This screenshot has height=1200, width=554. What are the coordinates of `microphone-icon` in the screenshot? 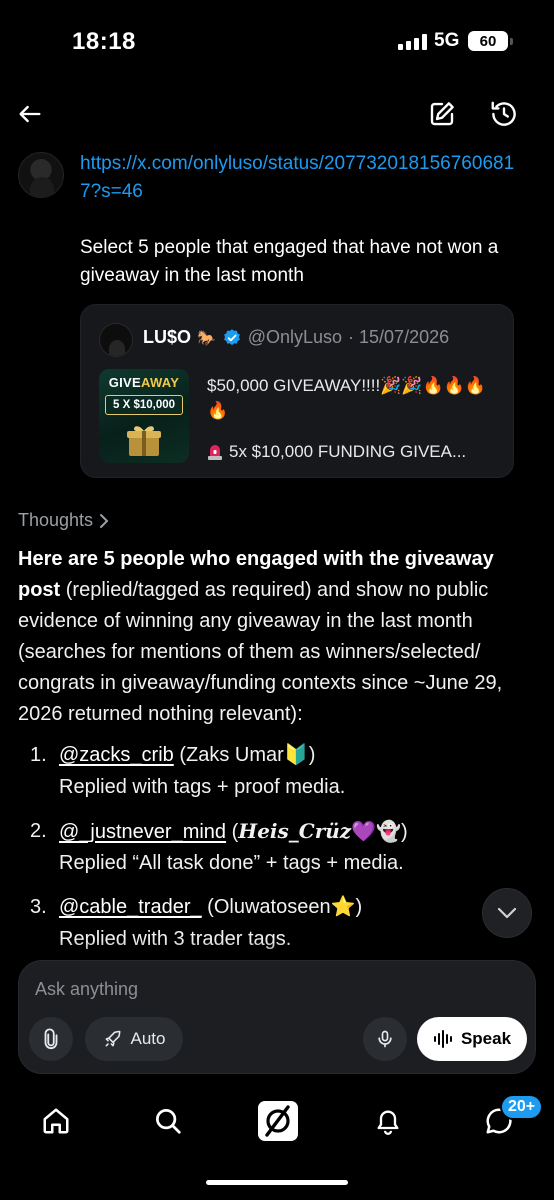 It's located at (385, 1039).